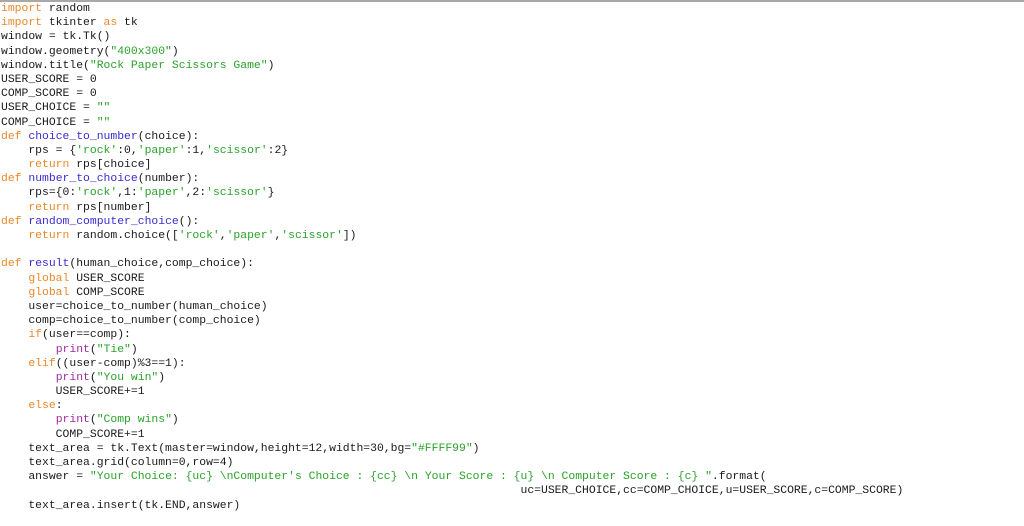  I want to click on code-text: USER_CHOICE =, so click(49, 108).